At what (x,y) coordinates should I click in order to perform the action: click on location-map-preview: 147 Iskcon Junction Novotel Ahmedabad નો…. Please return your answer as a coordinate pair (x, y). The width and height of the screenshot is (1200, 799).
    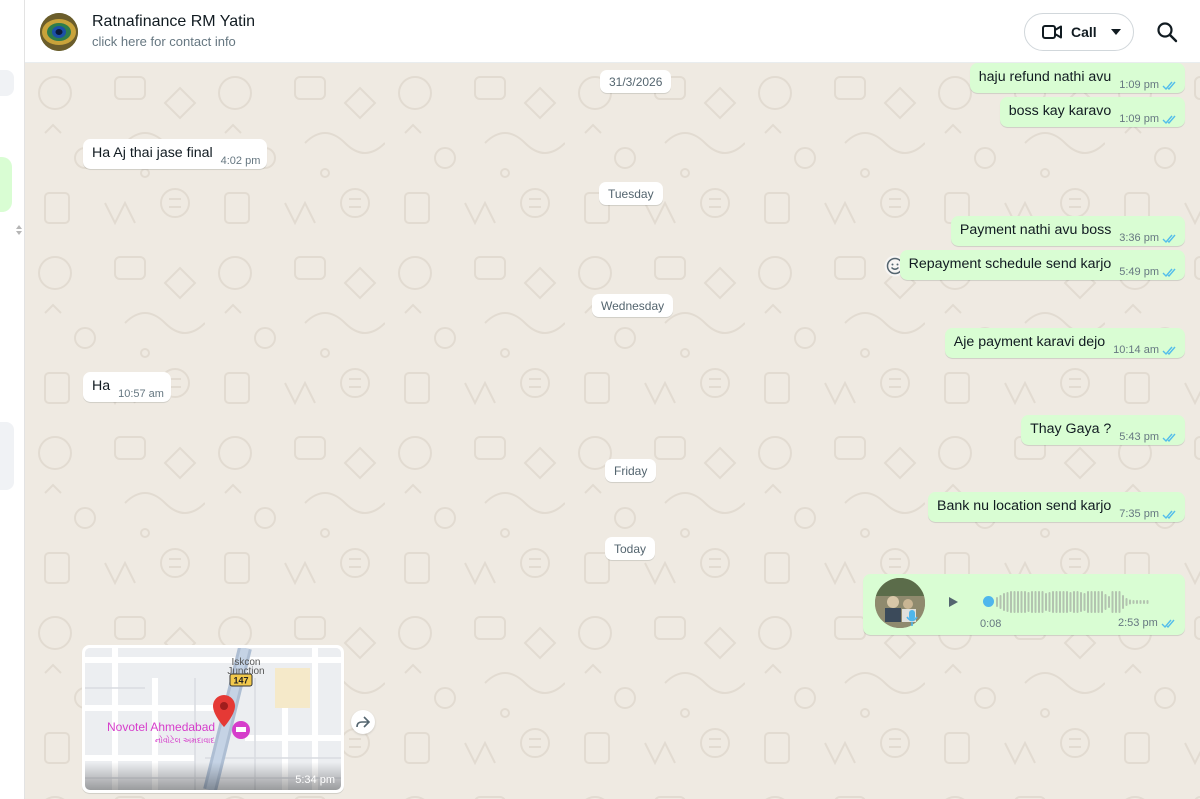
    Looking at the image, I should click on (213, 719).